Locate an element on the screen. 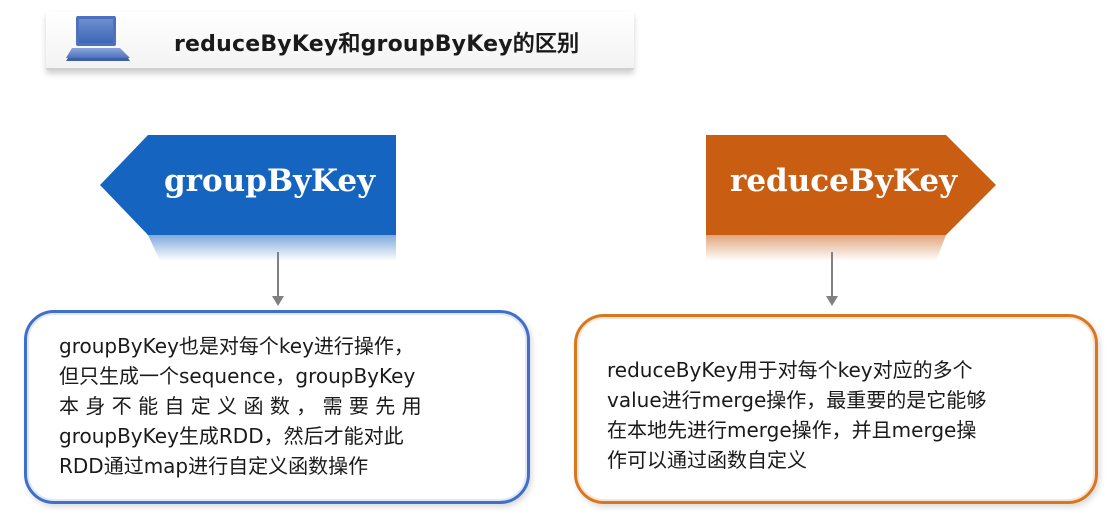 This screenshot has height=526, width=1114. reducebykey-label: reduceByKey is located at coordinates (844, 181).